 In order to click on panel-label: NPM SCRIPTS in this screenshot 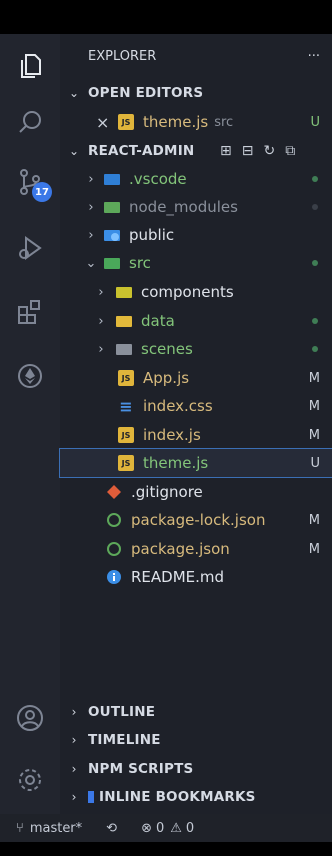, I will do `click(141, 769)`.